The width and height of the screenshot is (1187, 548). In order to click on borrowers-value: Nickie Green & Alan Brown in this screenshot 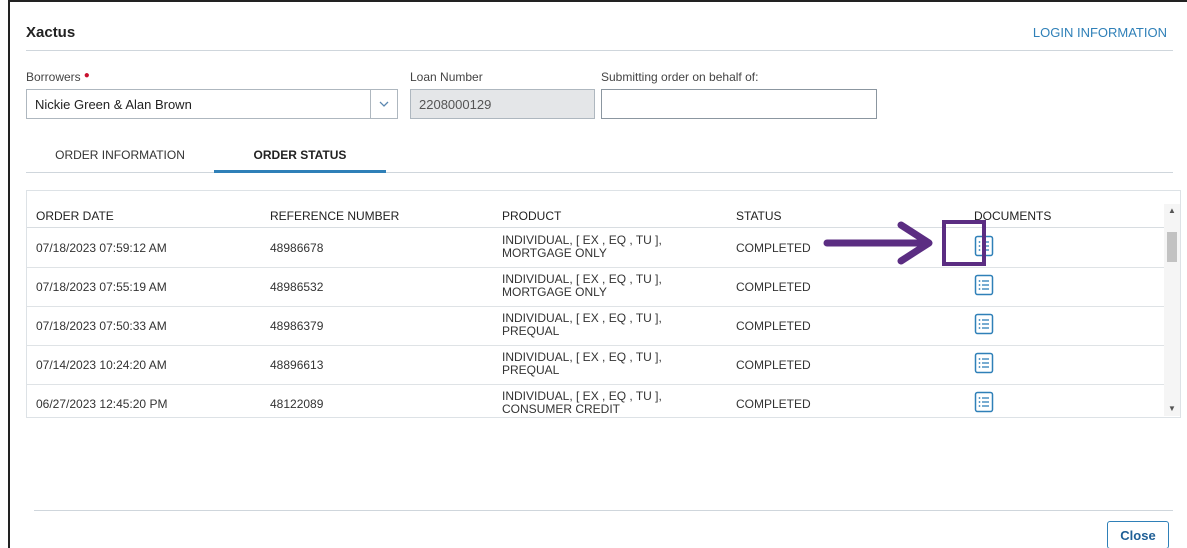, I will do `click(113, 104)`.